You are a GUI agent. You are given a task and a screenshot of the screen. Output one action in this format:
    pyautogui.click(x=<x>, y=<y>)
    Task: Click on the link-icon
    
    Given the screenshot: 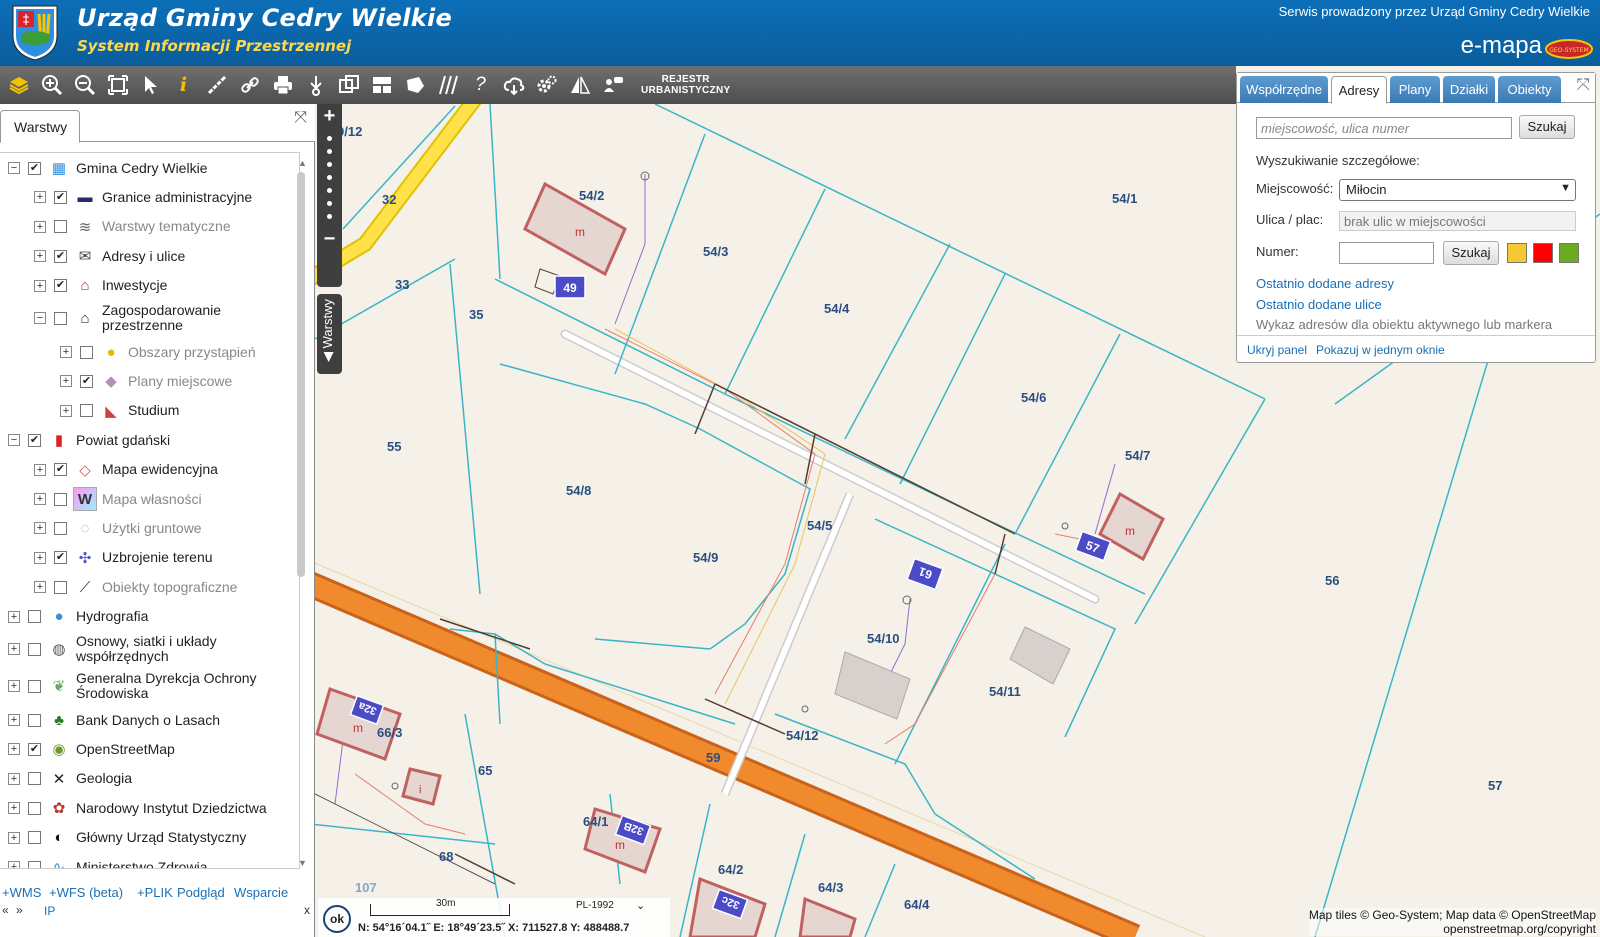 What is the action you would take?
    pyautogui.click(x=249, y=85)
    